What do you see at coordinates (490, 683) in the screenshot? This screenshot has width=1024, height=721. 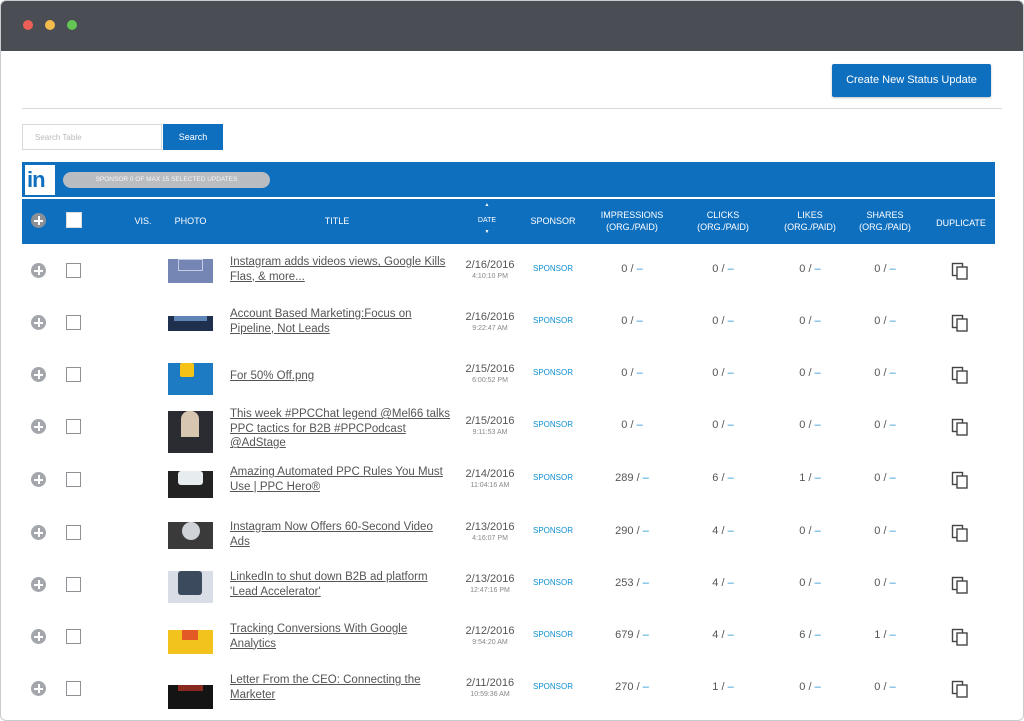 I see `post-date-value: 2/11/2016` at bounding box center [490, 683].